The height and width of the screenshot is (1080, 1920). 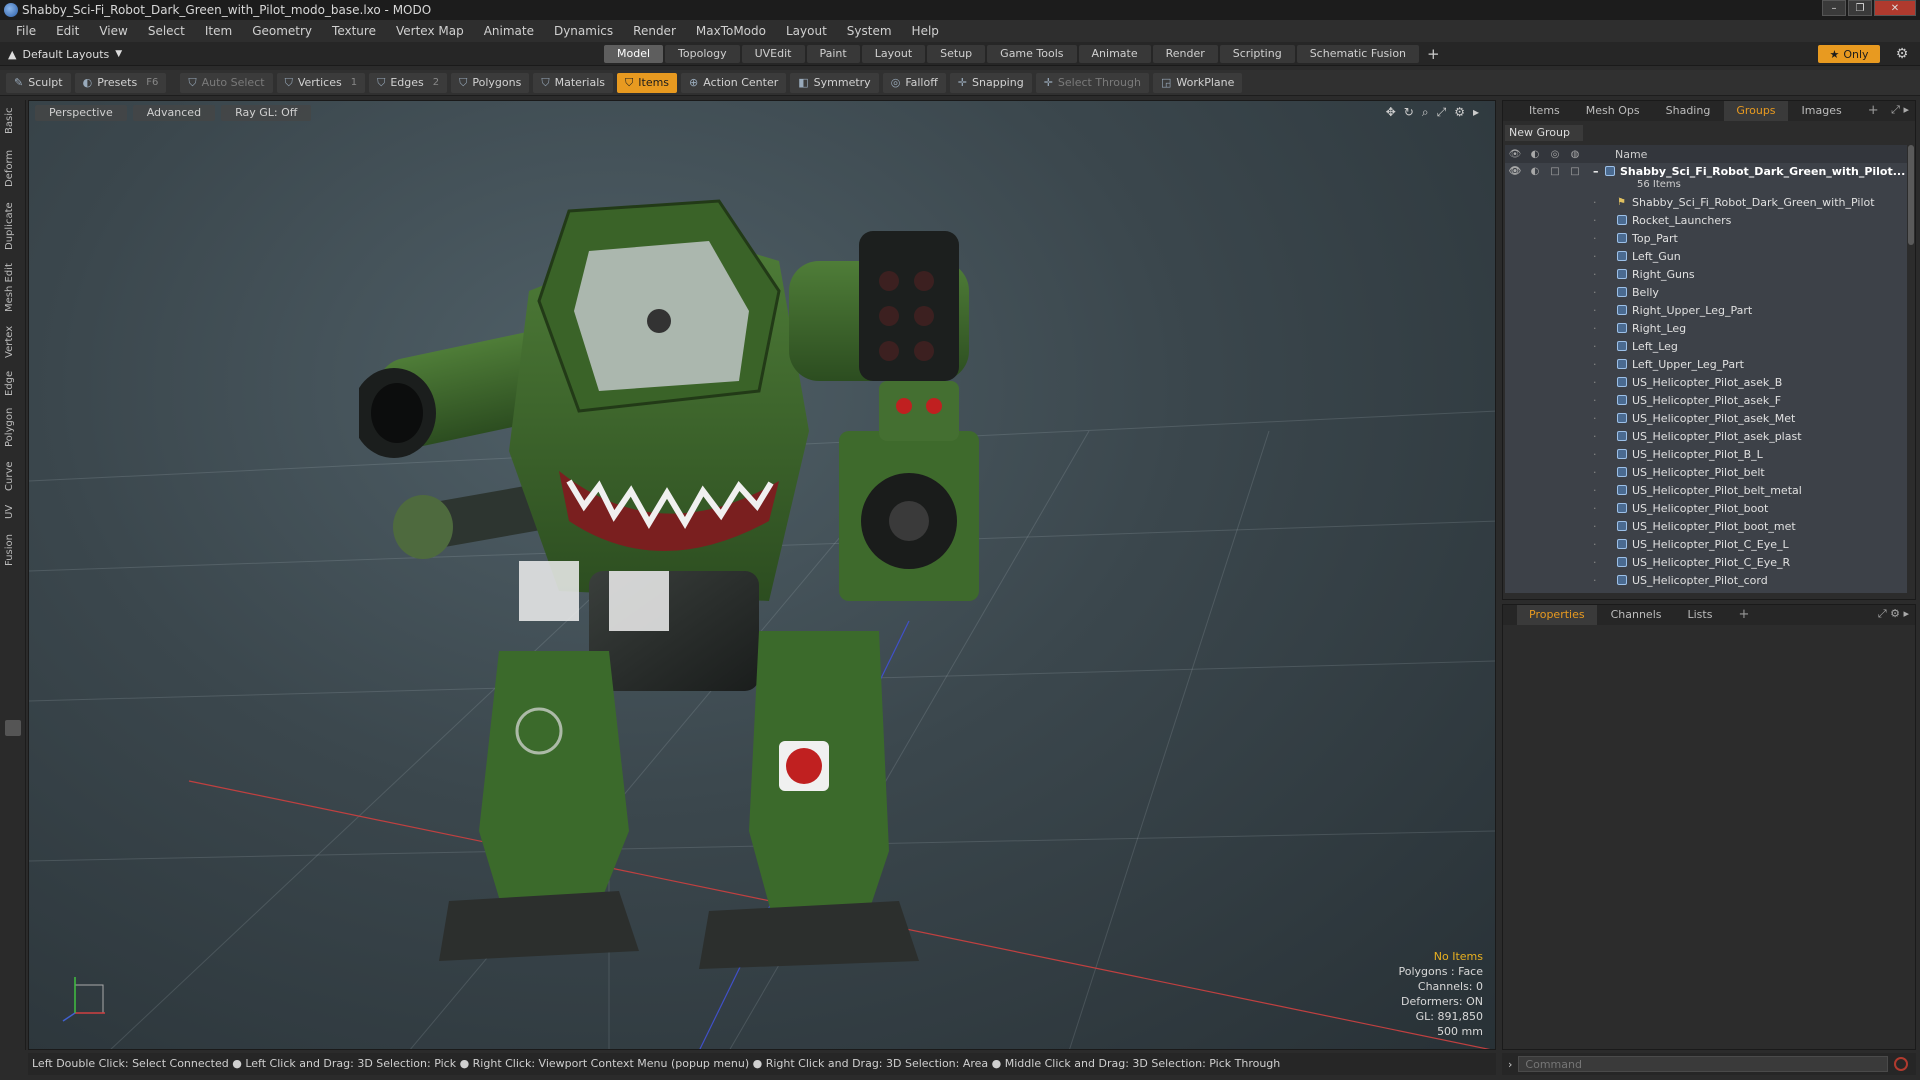 I want to click on list-item: · US_Helicopter_Pilot_boot_met, so click(x=1706, y=526).